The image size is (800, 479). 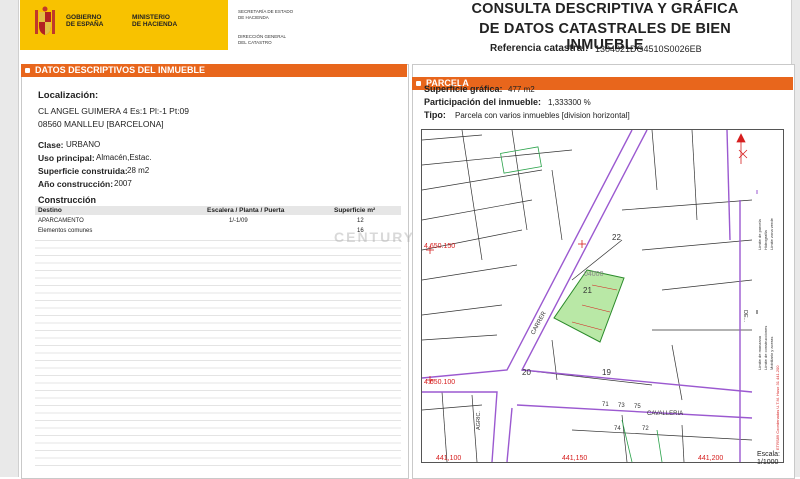 What do you see at coordinates (526, 372) in the screenshot?
I see `parcel-20-label: 20` at bounding box center [526, 372].